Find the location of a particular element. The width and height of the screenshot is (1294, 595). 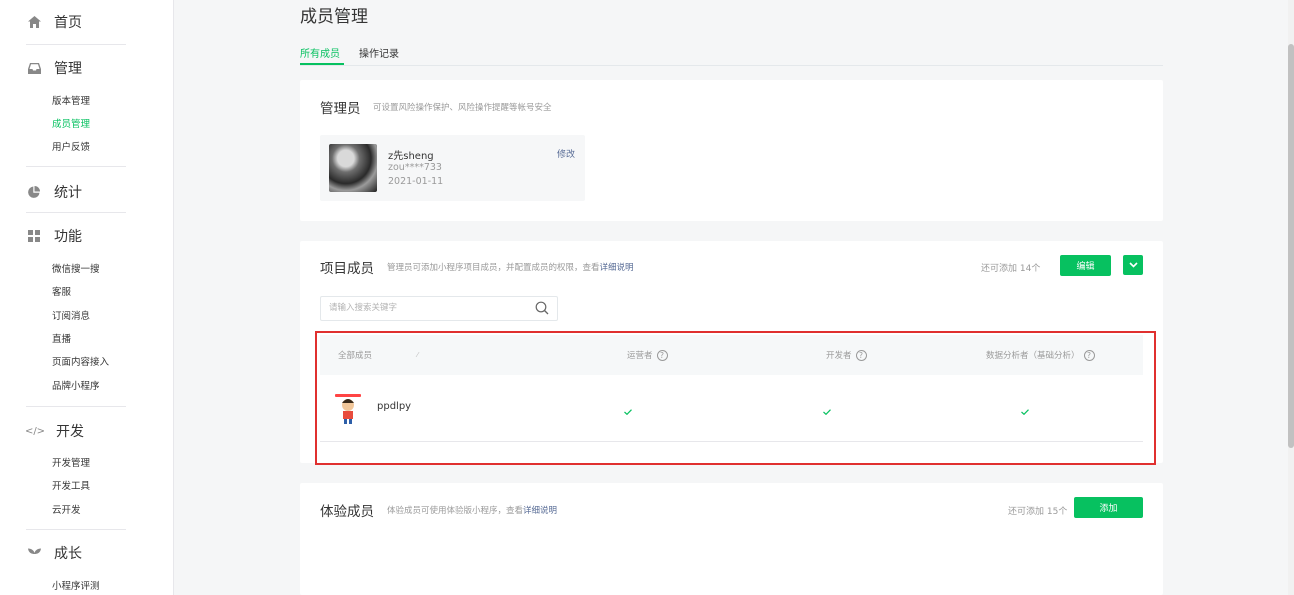

member-name: ppdlpy is located at coordinates (394, 406).